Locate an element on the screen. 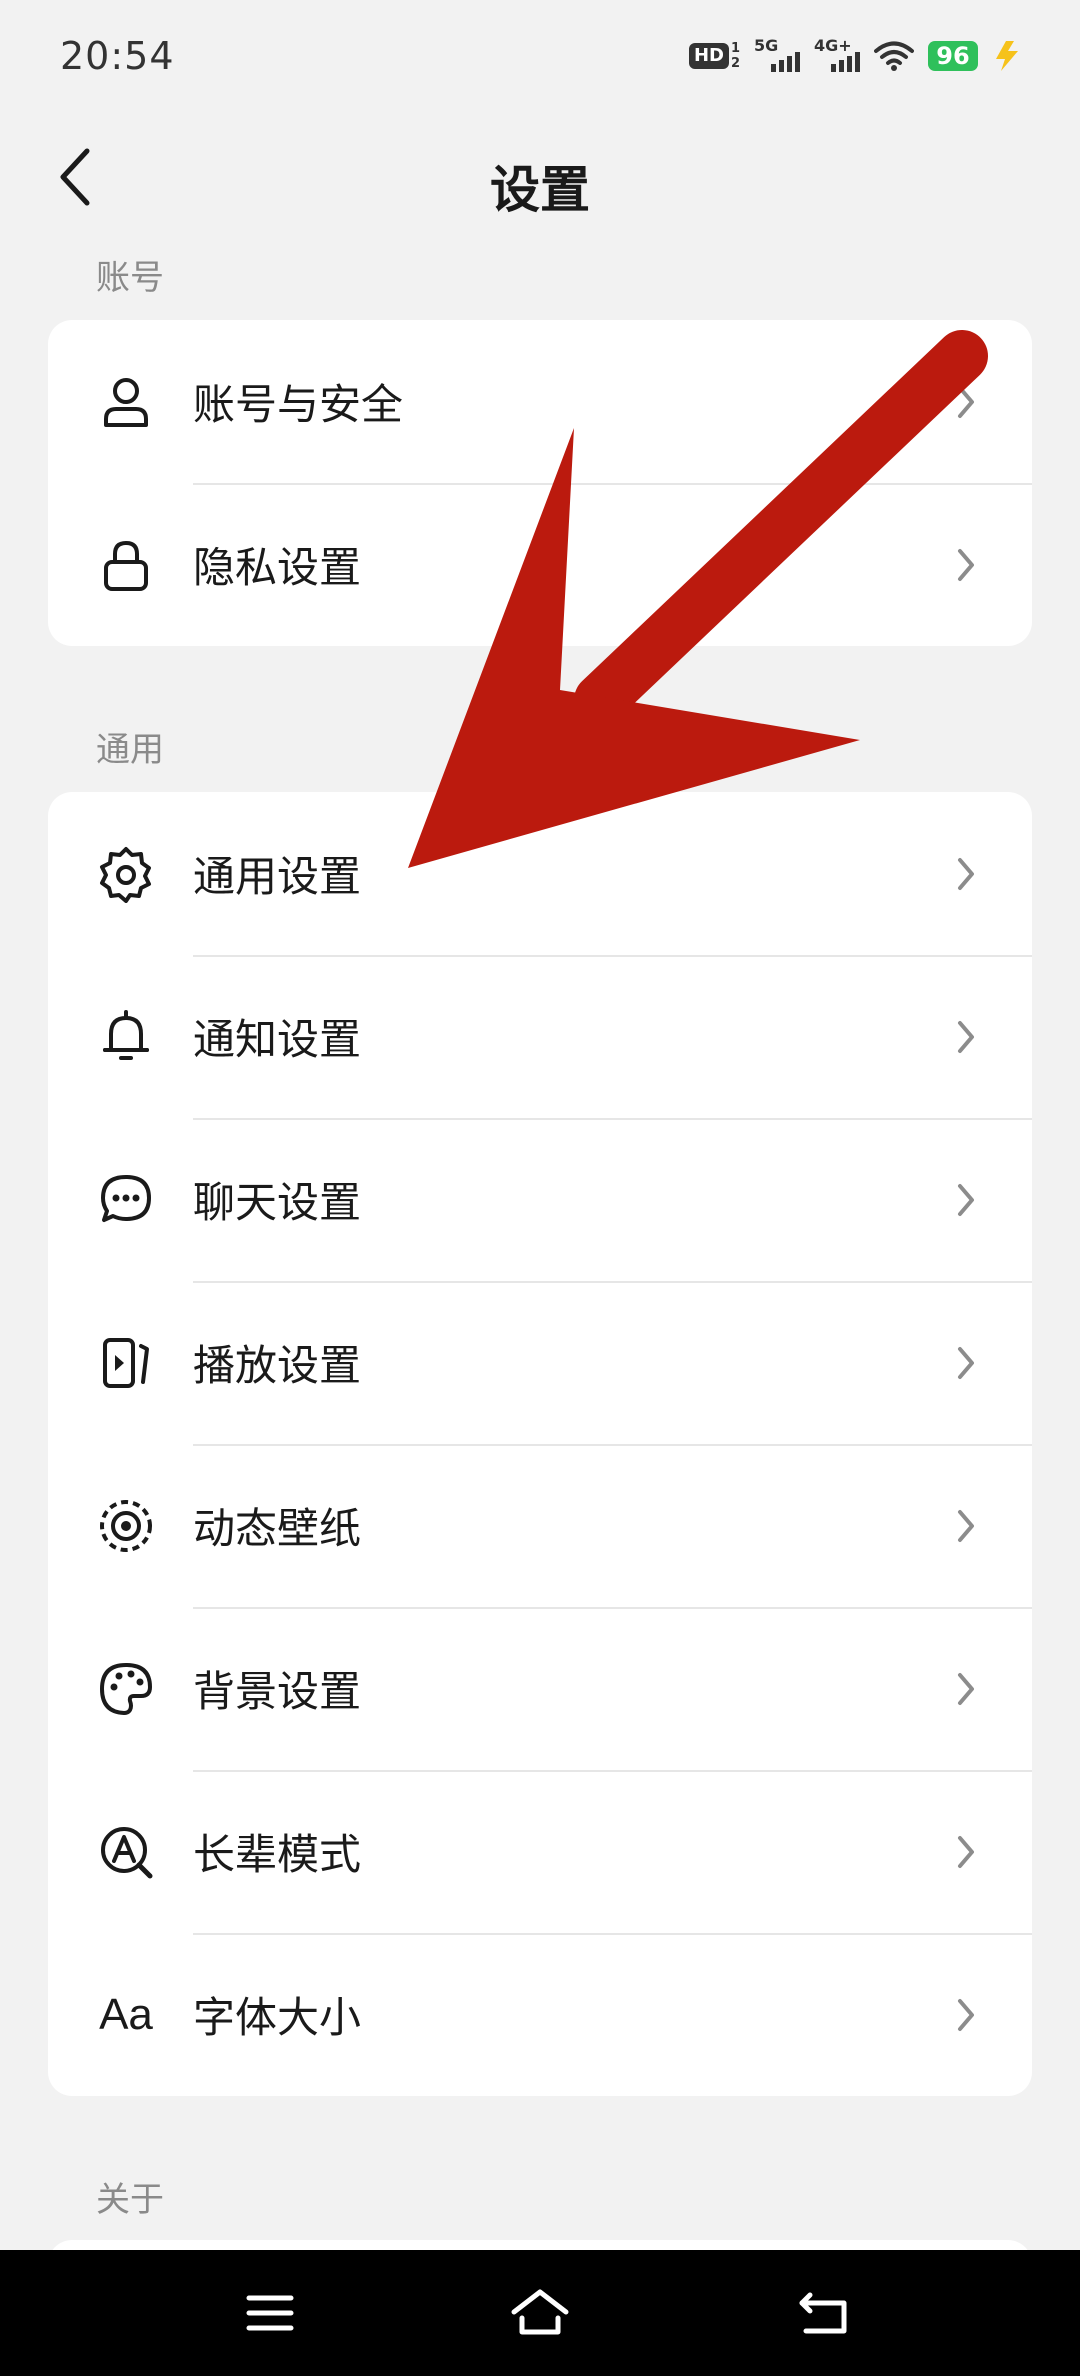  back-icon is located at coordinates (823, 2313).